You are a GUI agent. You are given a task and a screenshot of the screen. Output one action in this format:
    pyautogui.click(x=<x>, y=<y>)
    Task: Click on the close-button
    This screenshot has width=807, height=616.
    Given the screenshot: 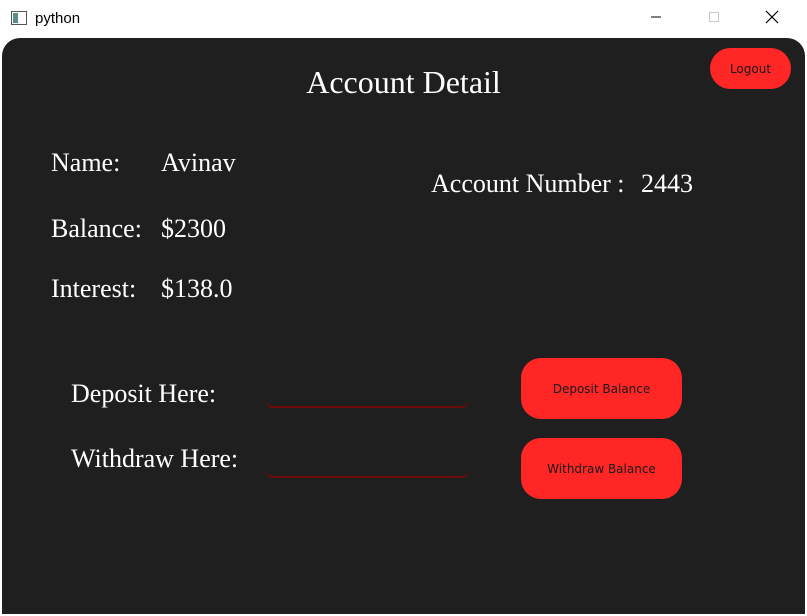 What is the action you would take?
    pyautogui.click(x=772, y=19)
    